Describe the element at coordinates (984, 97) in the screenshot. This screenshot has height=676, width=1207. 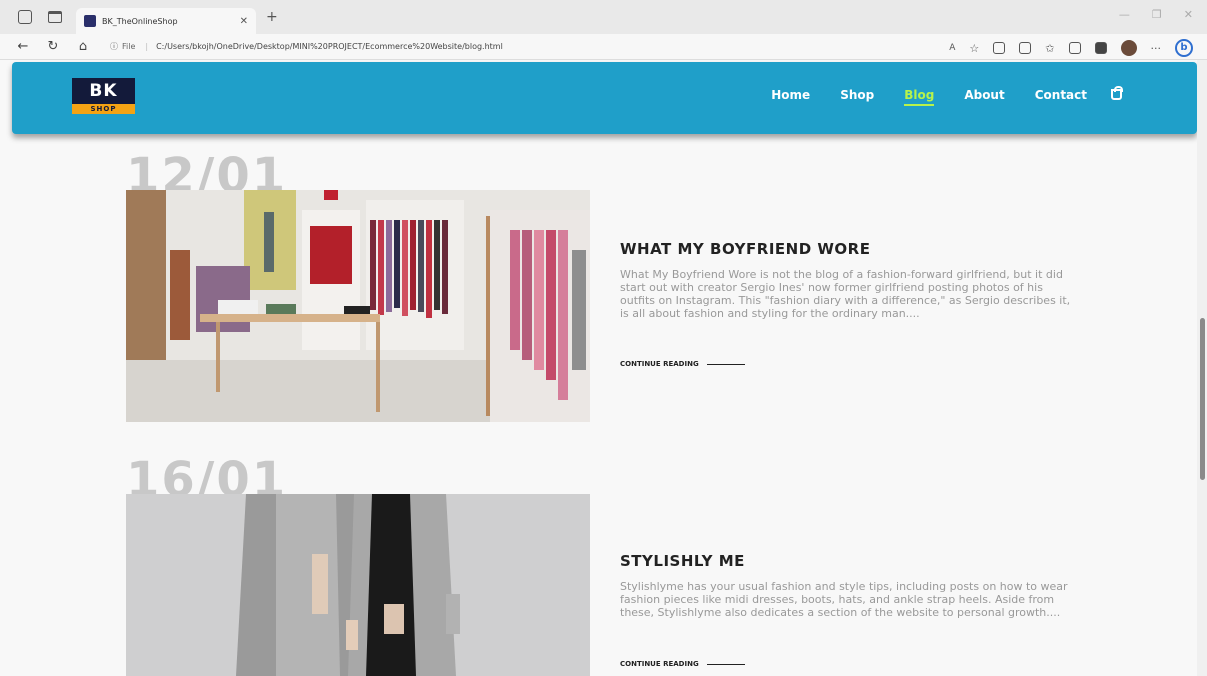
I see `nav-about: About` at that location.